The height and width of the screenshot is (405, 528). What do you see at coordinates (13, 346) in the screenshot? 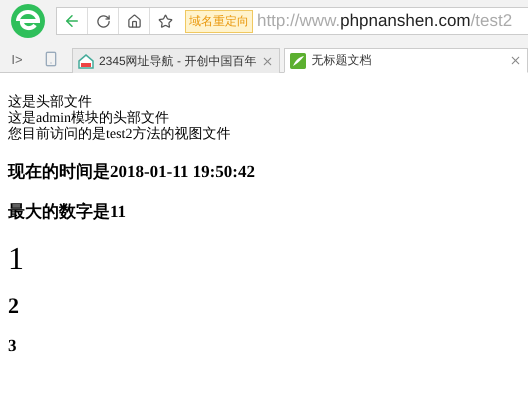
I see `heading: 3` at bounding box center [13, 346].